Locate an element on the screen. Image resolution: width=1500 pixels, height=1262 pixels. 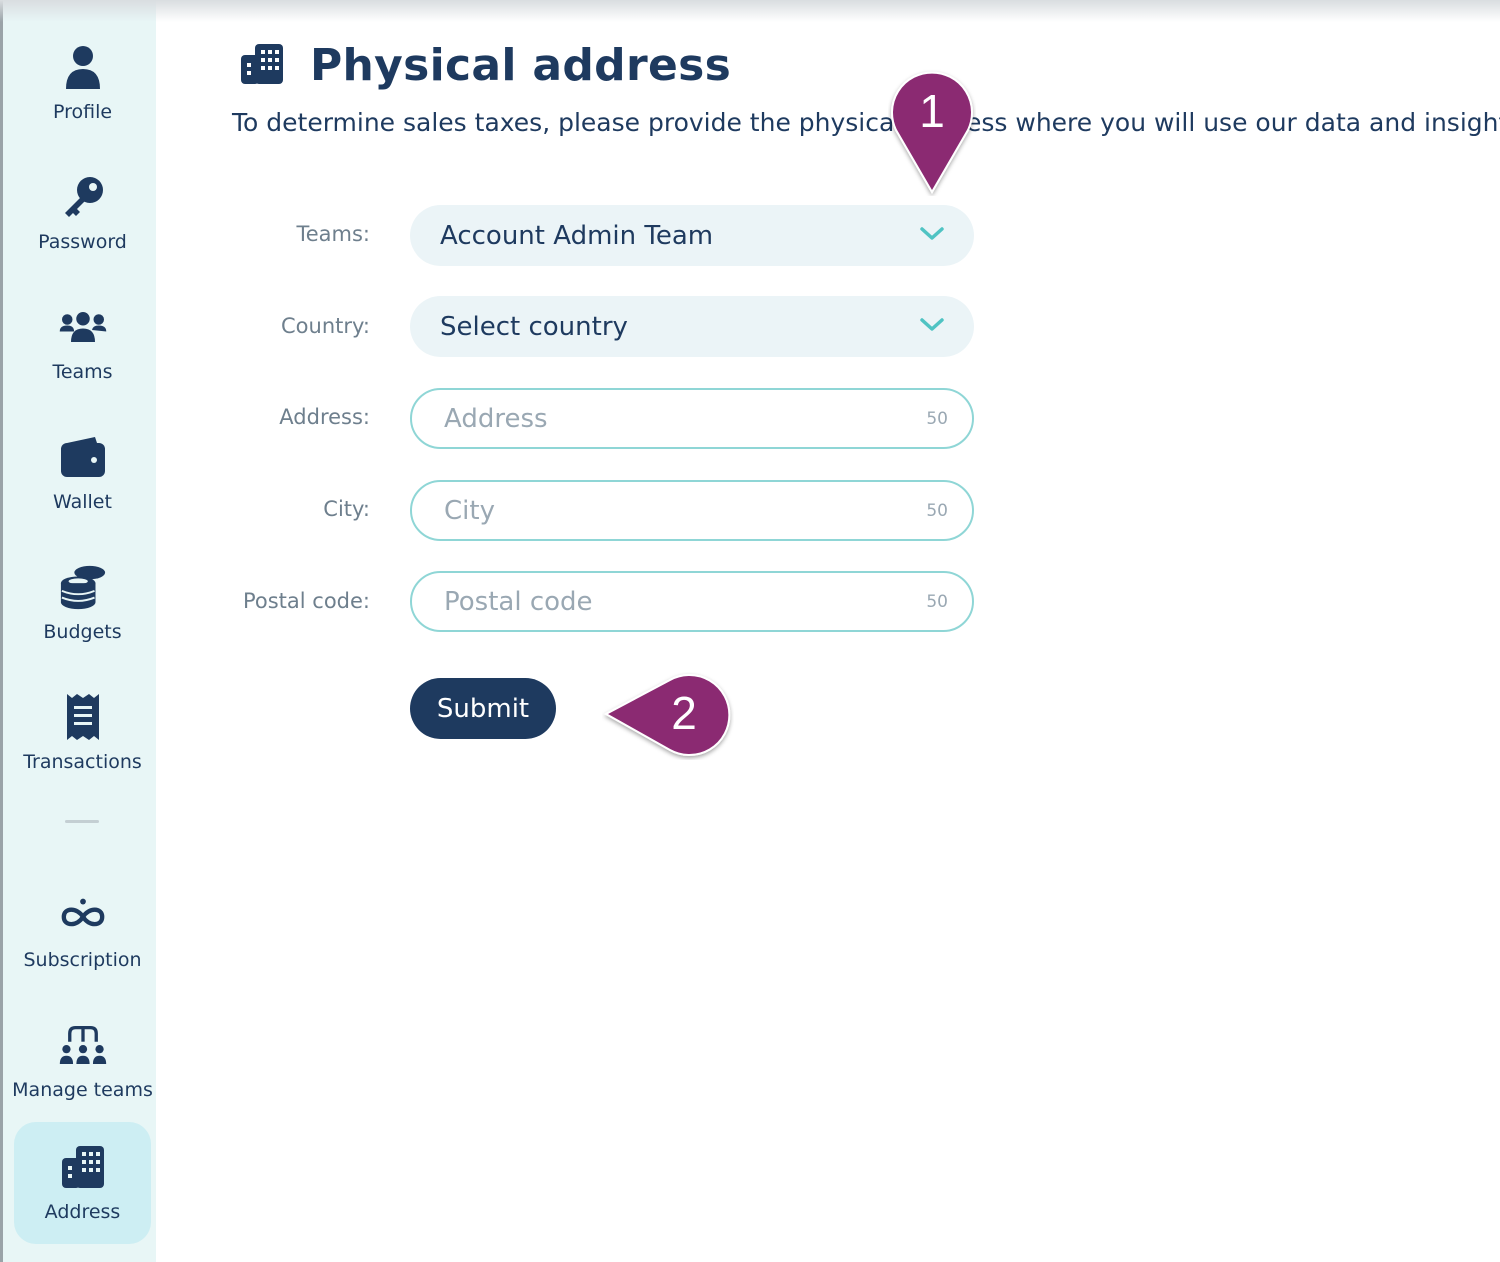
sidebar-item-label: Address is located at coordinates (82, 1212).